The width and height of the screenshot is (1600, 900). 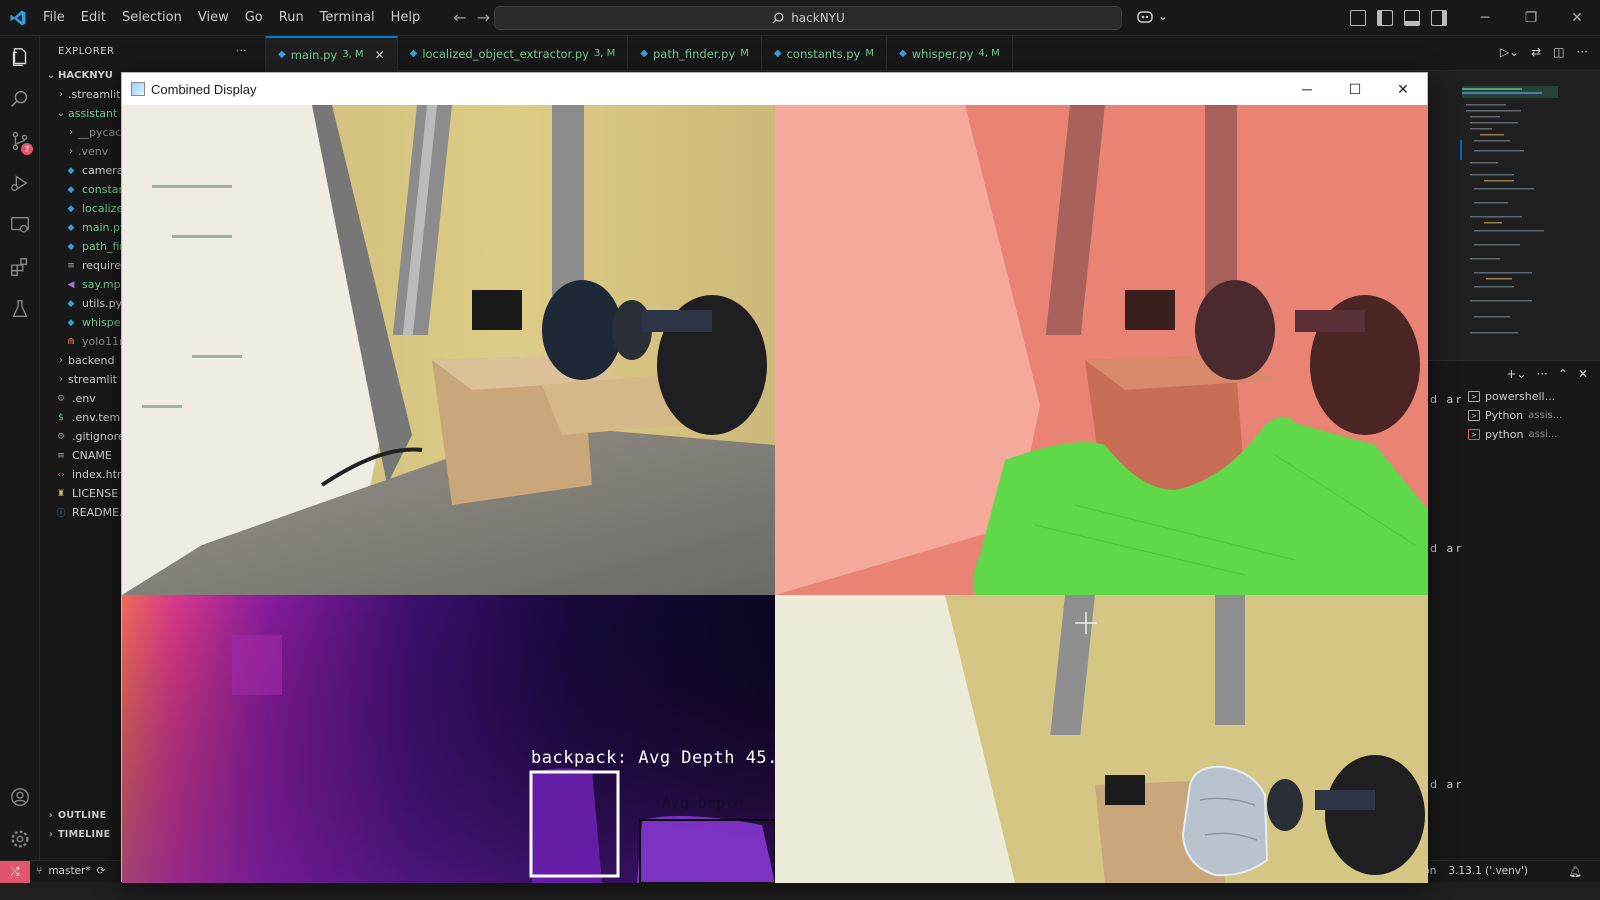 I want to click on source-control-badge: 7, so click(x=27, y=149).